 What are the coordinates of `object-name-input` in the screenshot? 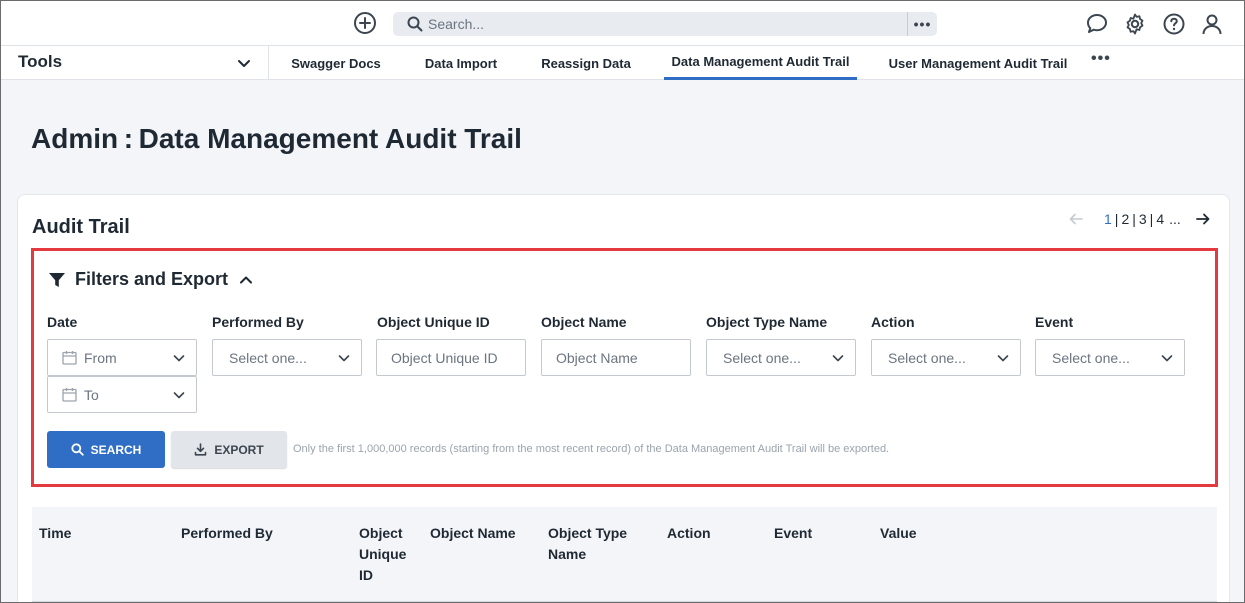 It's located at (616, 357).